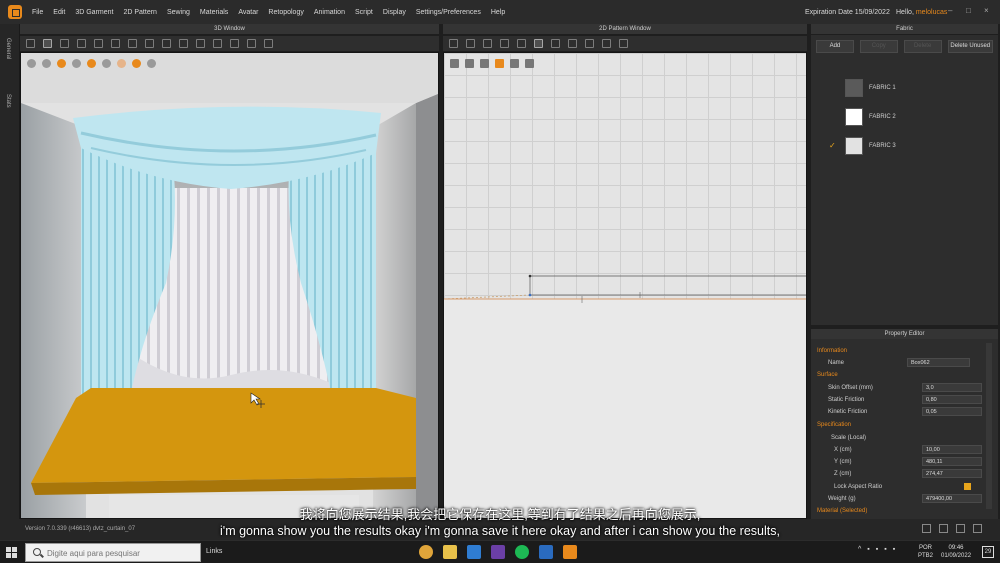 This screenshot has height=563, width=1000. What do you see at coordinates (115, 43) in the screenshot?
I see `tack-tool-icon` at bounding box center [115, 43].